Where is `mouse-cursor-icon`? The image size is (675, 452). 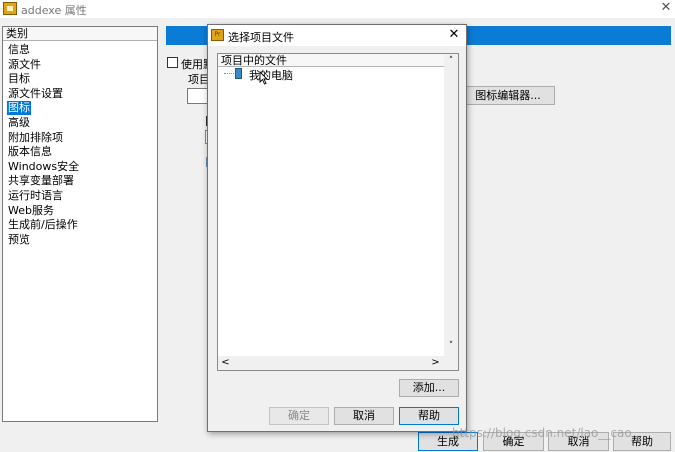 mouse-cursor-icon is located at coordinates (263, 78).